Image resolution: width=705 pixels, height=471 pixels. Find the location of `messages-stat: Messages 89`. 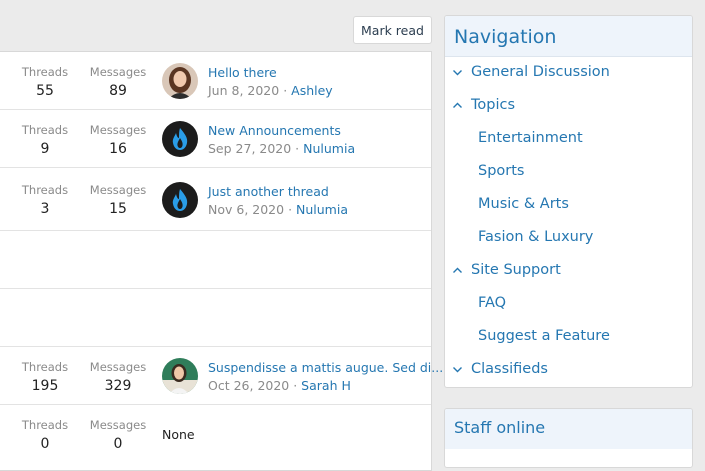

messages-stat: Messages 89 is located at coordinates (118, 82).